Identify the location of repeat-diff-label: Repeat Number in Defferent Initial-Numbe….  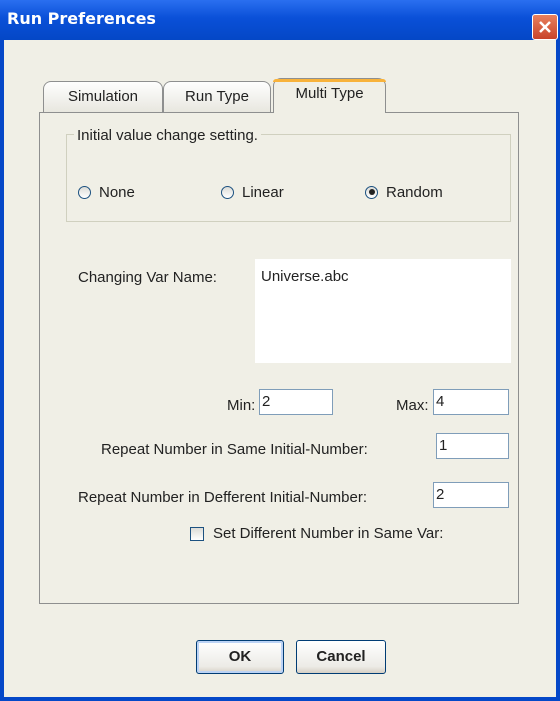
(223, 497).